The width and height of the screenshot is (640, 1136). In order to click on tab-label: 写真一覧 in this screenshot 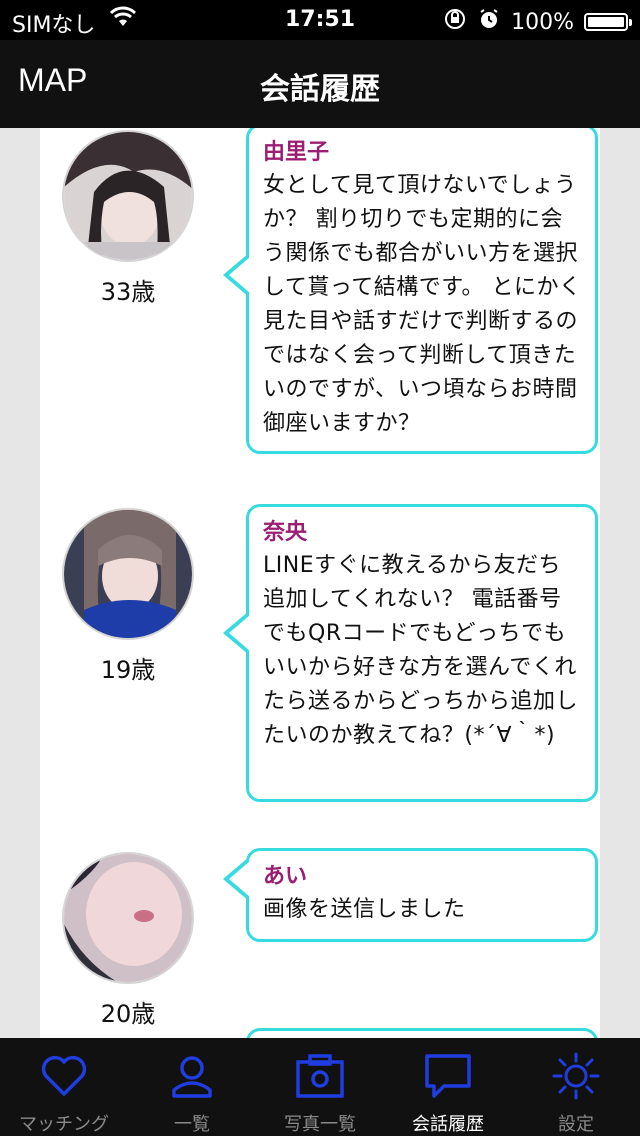, I will do `click(320, 1124)`.